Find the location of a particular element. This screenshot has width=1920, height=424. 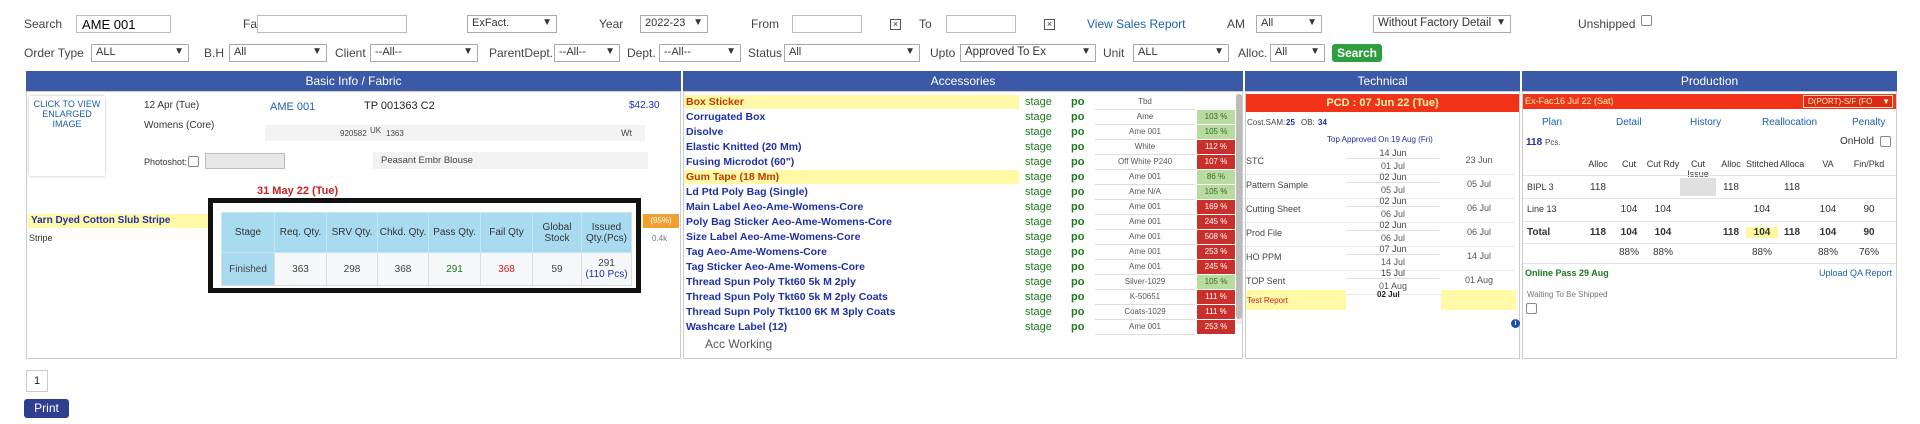

accessory-name: Fusing Microdot (60") is located at coordinates (851, 162).